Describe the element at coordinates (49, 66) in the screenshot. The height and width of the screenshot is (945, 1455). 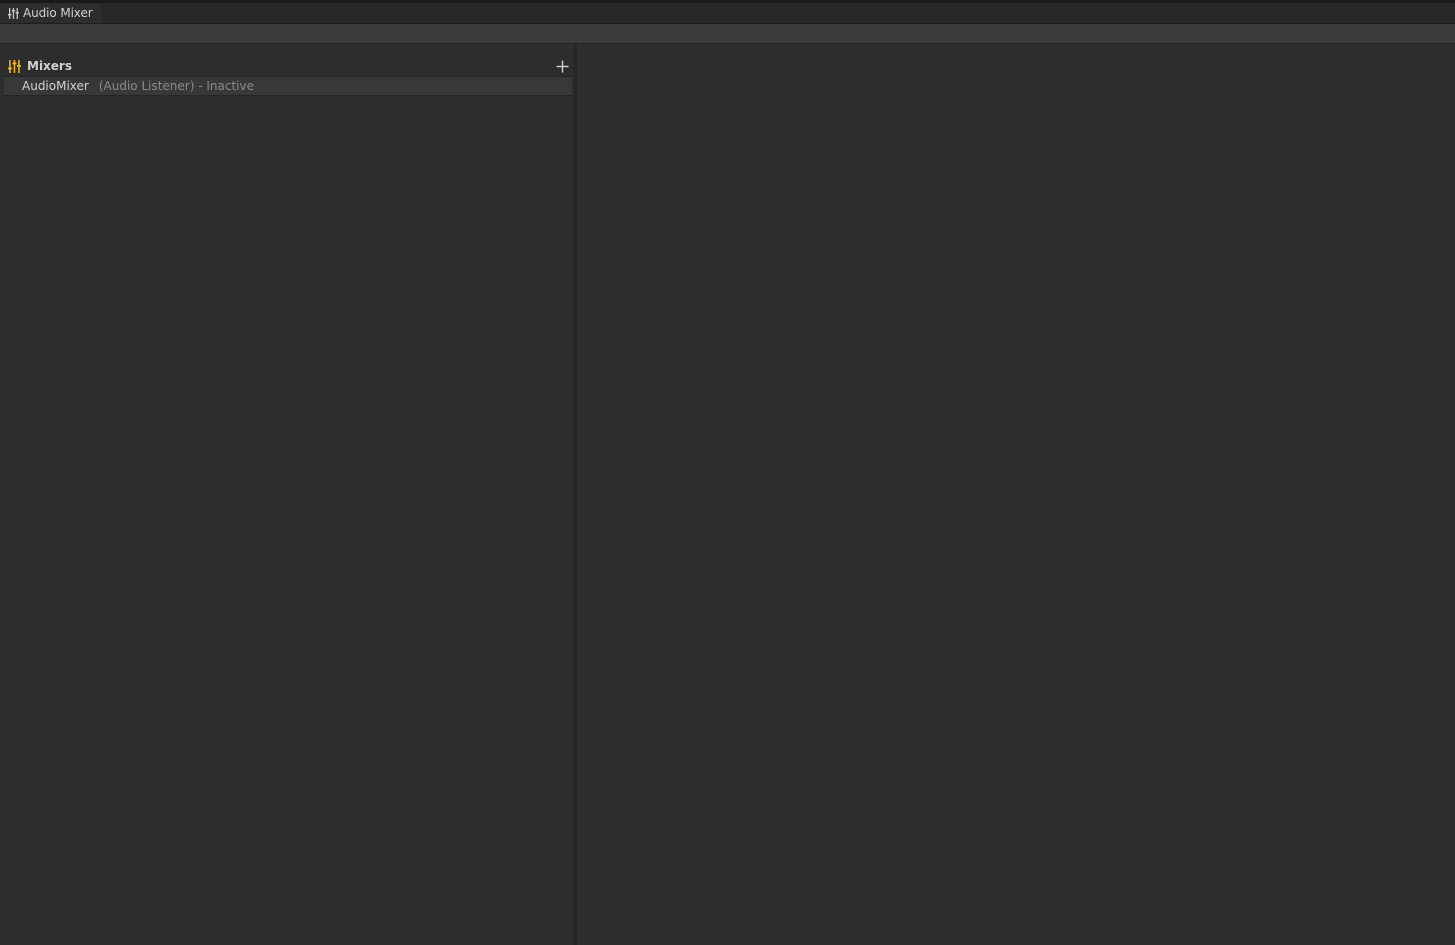
I see `mixers-section-title: Mixers` at that location.